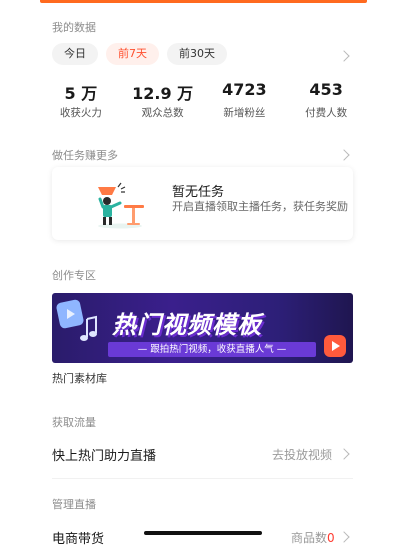 The width and height of the screenshot is (407, 545). Describe the element at coordinates (244, 113) in the screenshot. I see `stat-label: 新增粉丝` at that location.